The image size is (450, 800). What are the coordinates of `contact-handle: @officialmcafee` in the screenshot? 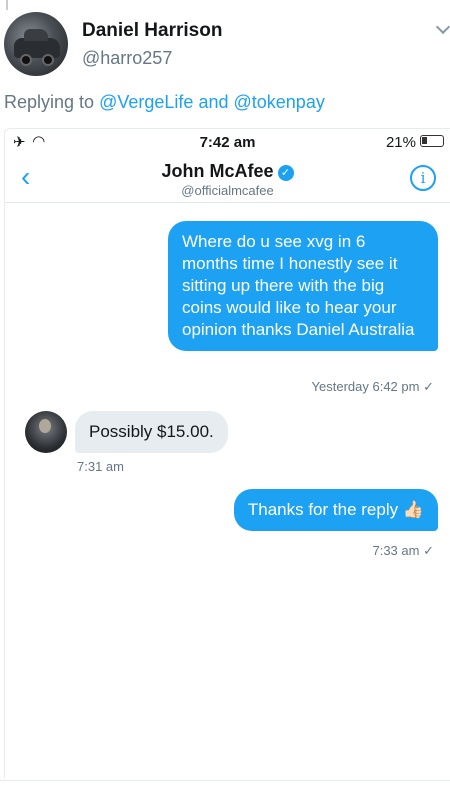 It's located at (227, 190).